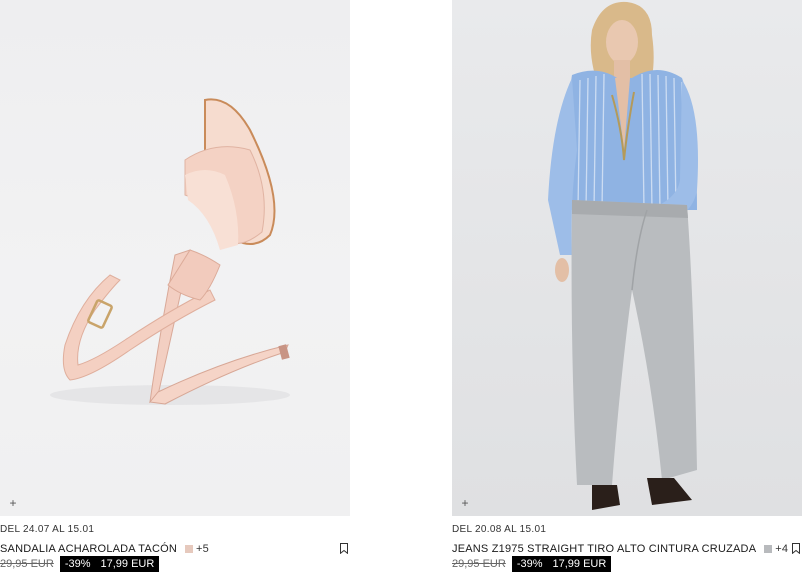  Describe the element at coordinates (499, 529) in the screenshot. I see `availability-date: DEL 20.08 AL 15.01` at that location.